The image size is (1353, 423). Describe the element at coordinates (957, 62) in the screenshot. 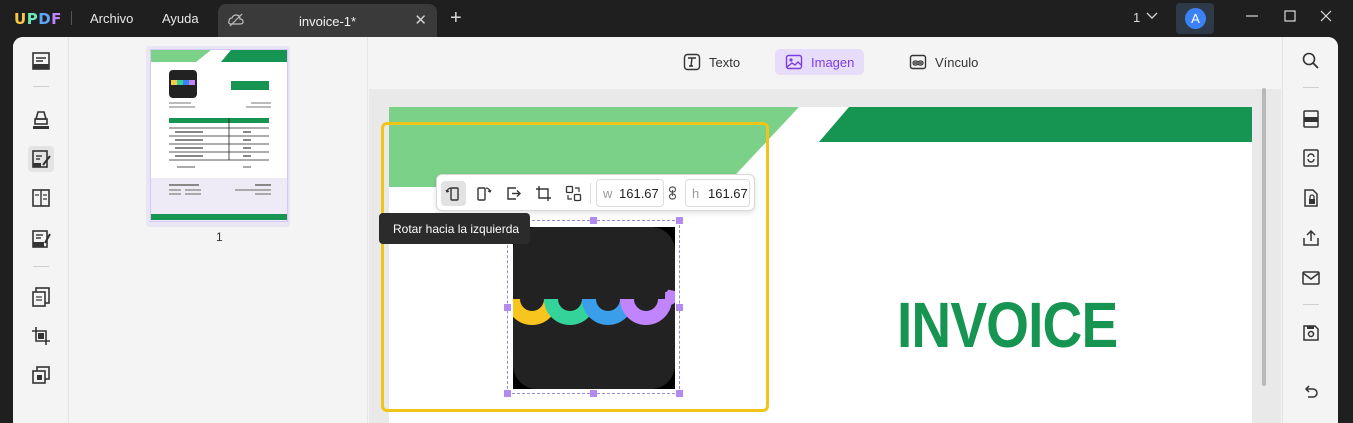

I see `link-mode-label: Vínculo` at that location.